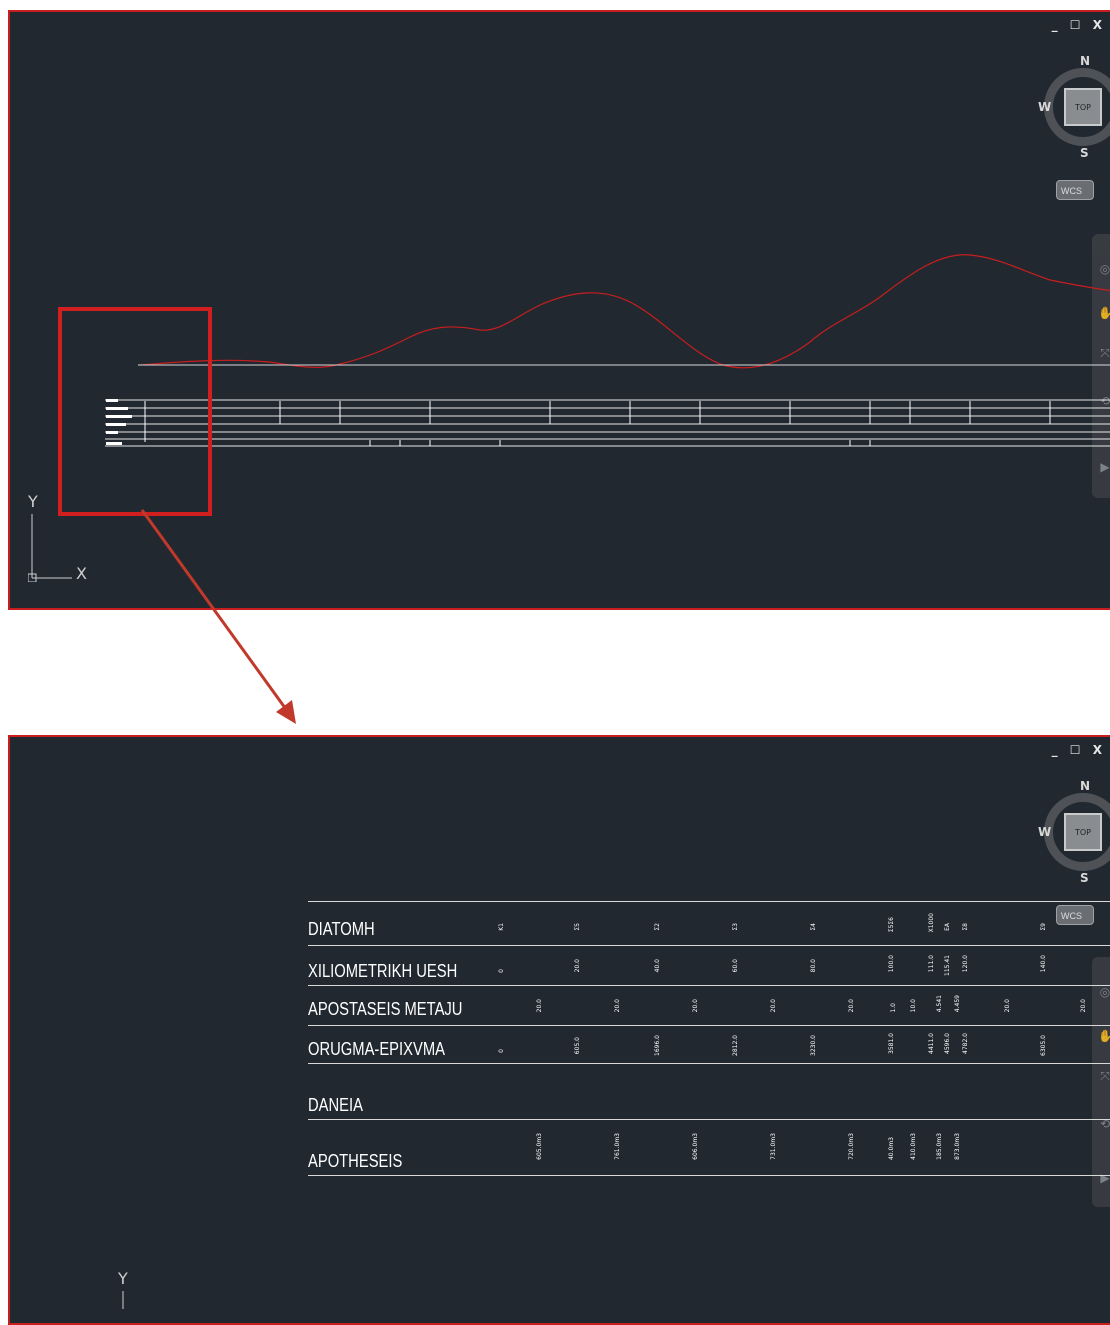 Image resolution: width=1110 pixels, height=1325 pixels. Describe the element at coordinates (957, 1004) in the screenshot. I see `table-cell: 4.459` at that location.